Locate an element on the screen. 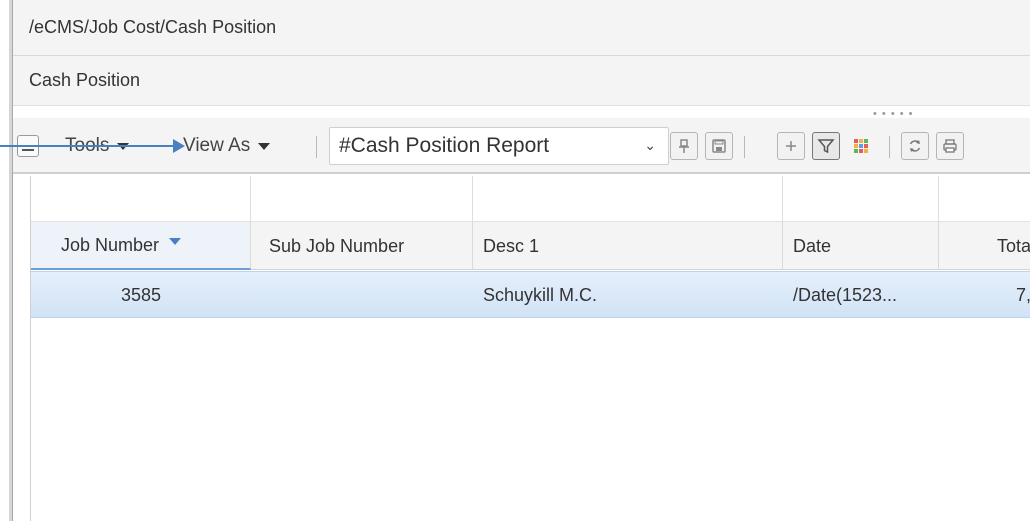 The height and width of the screenshot is (521, 1030). view-select: #Cash Position Report ⌄ is located at coordinates (499, 146).